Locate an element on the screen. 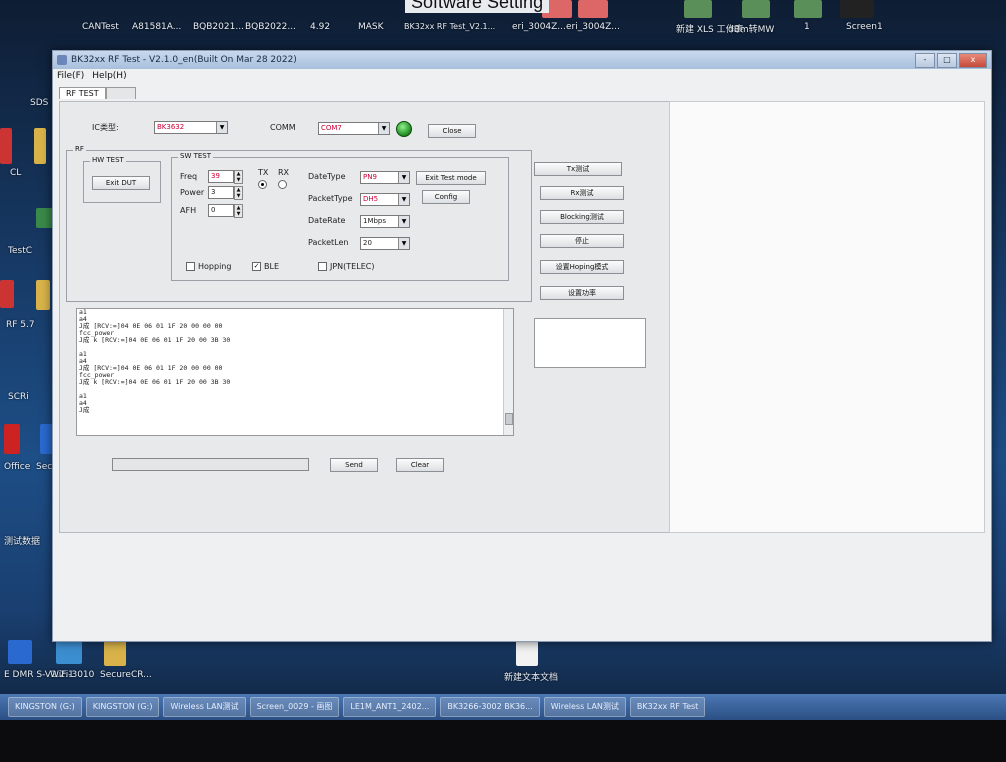 The image size is (1006, 762). minimize-button: - is located at coordinates (925, 60).